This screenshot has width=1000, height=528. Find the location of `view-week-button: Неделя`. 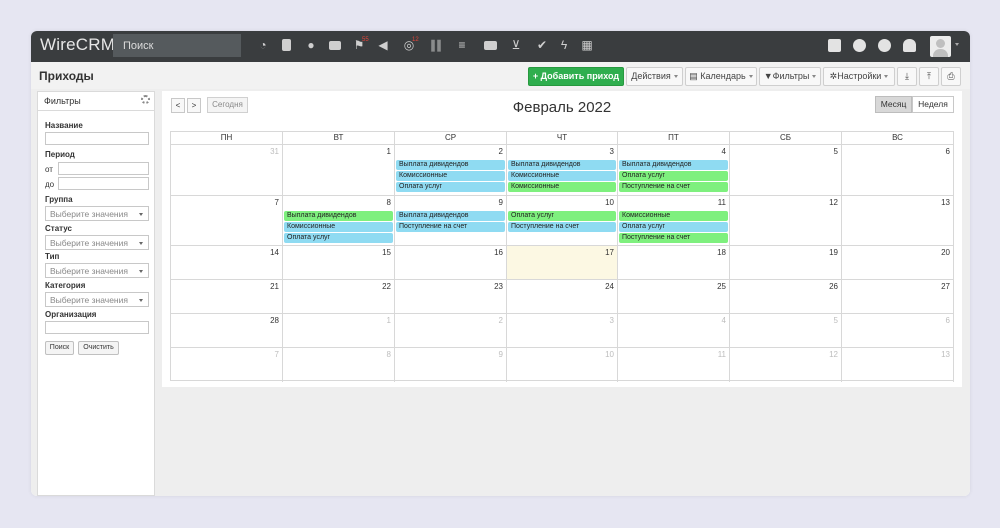

view-week-button: Неделя is located at coordinates (933, 104).